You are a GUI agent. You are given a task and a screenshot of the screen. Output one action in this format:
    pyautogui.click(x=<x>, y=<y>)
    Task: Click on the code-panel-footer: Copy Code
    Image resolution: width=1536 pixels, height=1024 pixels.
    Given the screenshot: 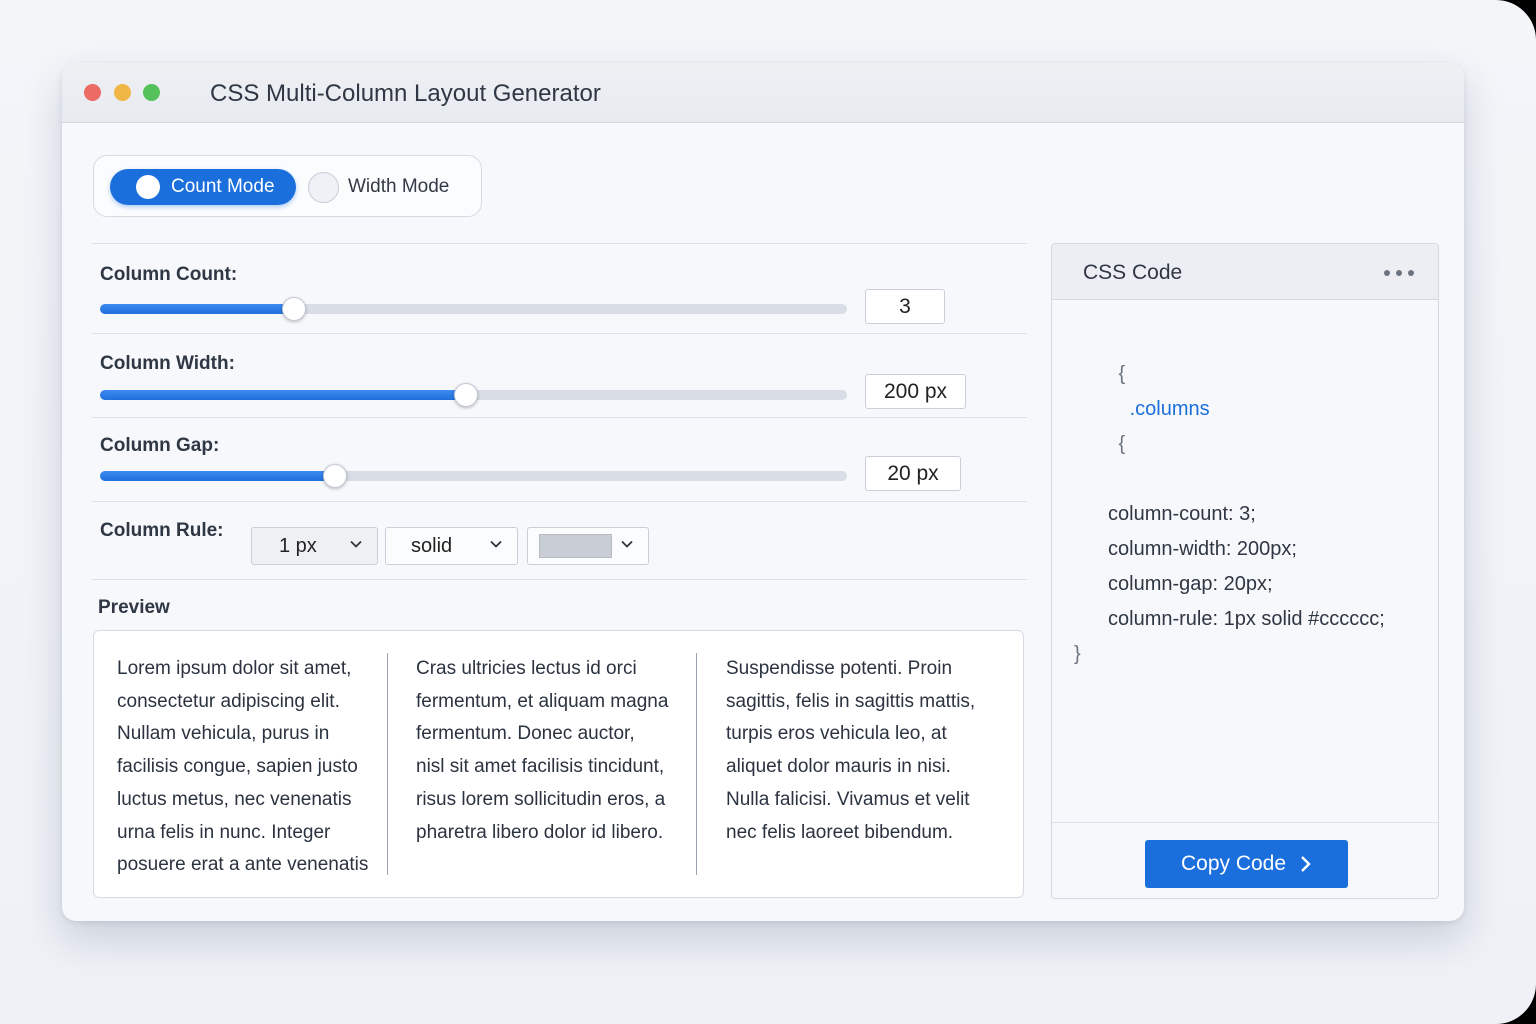 What is the action you would take?
    pyautogui.click(x=1245, y=860)
    